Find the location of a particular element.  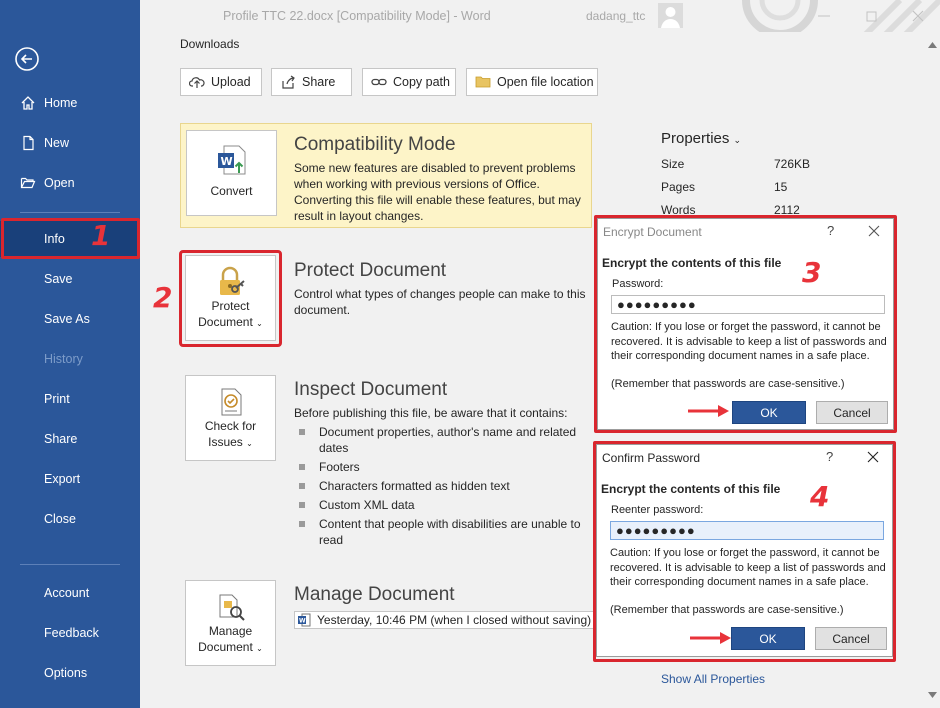

sidebar-item-print: Print is located at coordinates (70, 399).